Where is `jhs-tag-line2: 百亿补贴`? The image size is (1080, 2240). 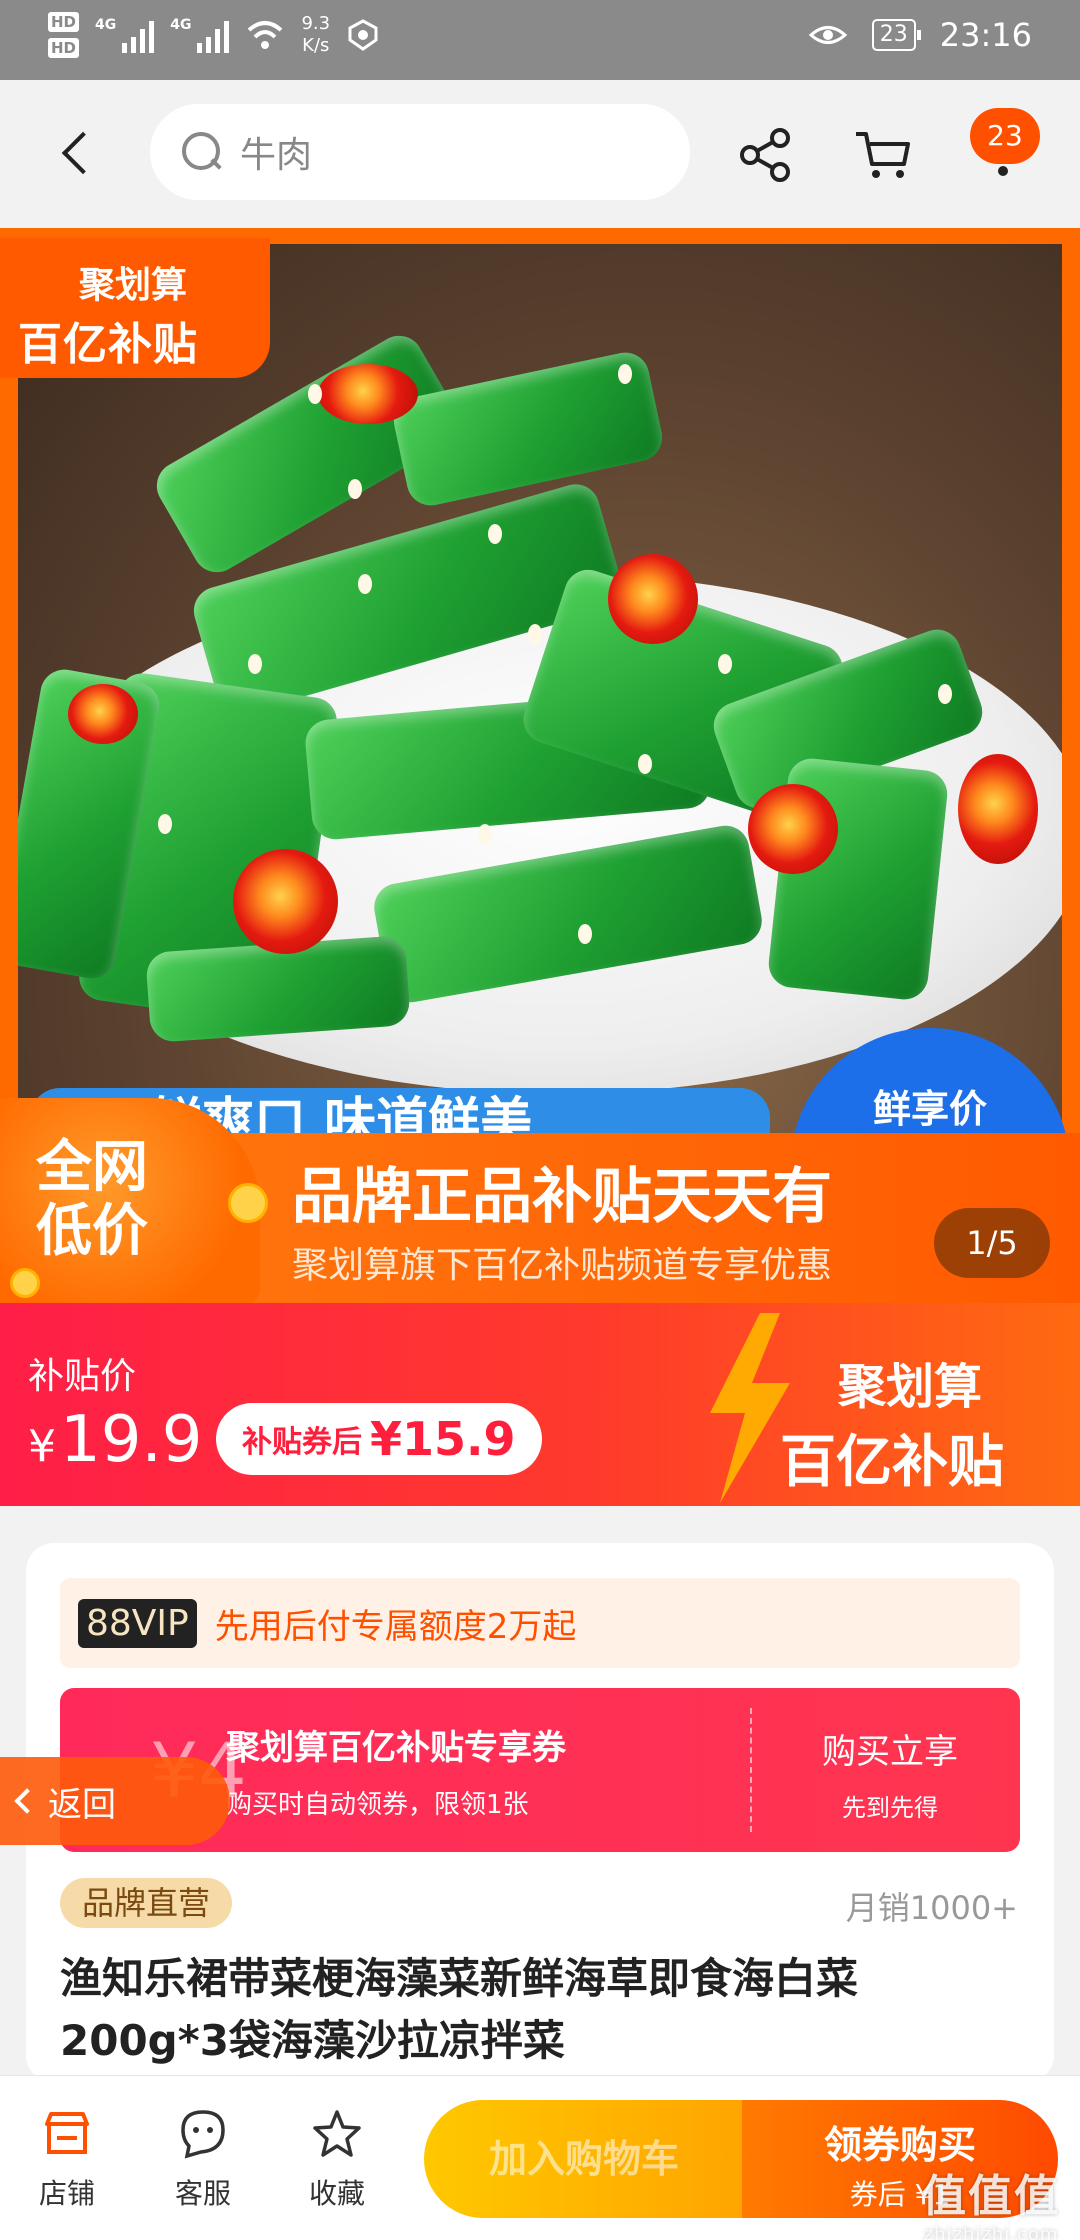 jhs-tag-line2: 百亿补贴 is located at coordinates (108, 344).